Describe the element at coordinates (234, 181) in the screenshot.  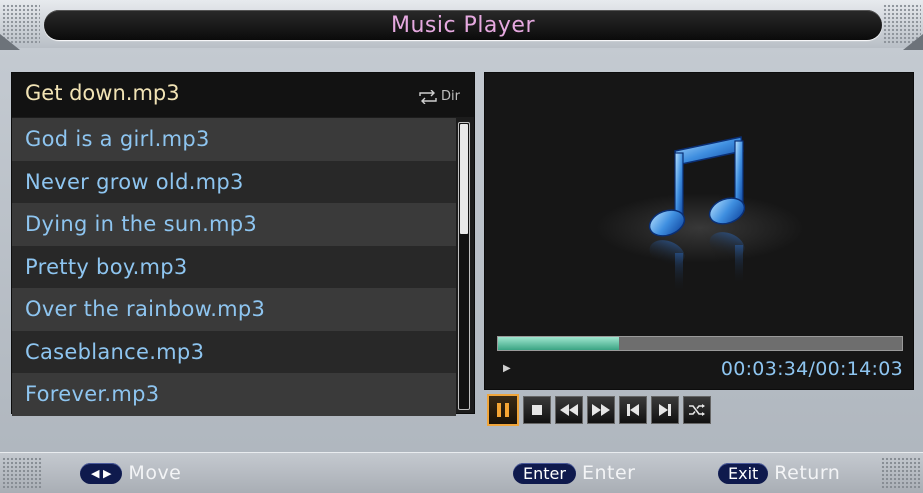
I see `playlist-item: Never grow old.mp3` at that location.